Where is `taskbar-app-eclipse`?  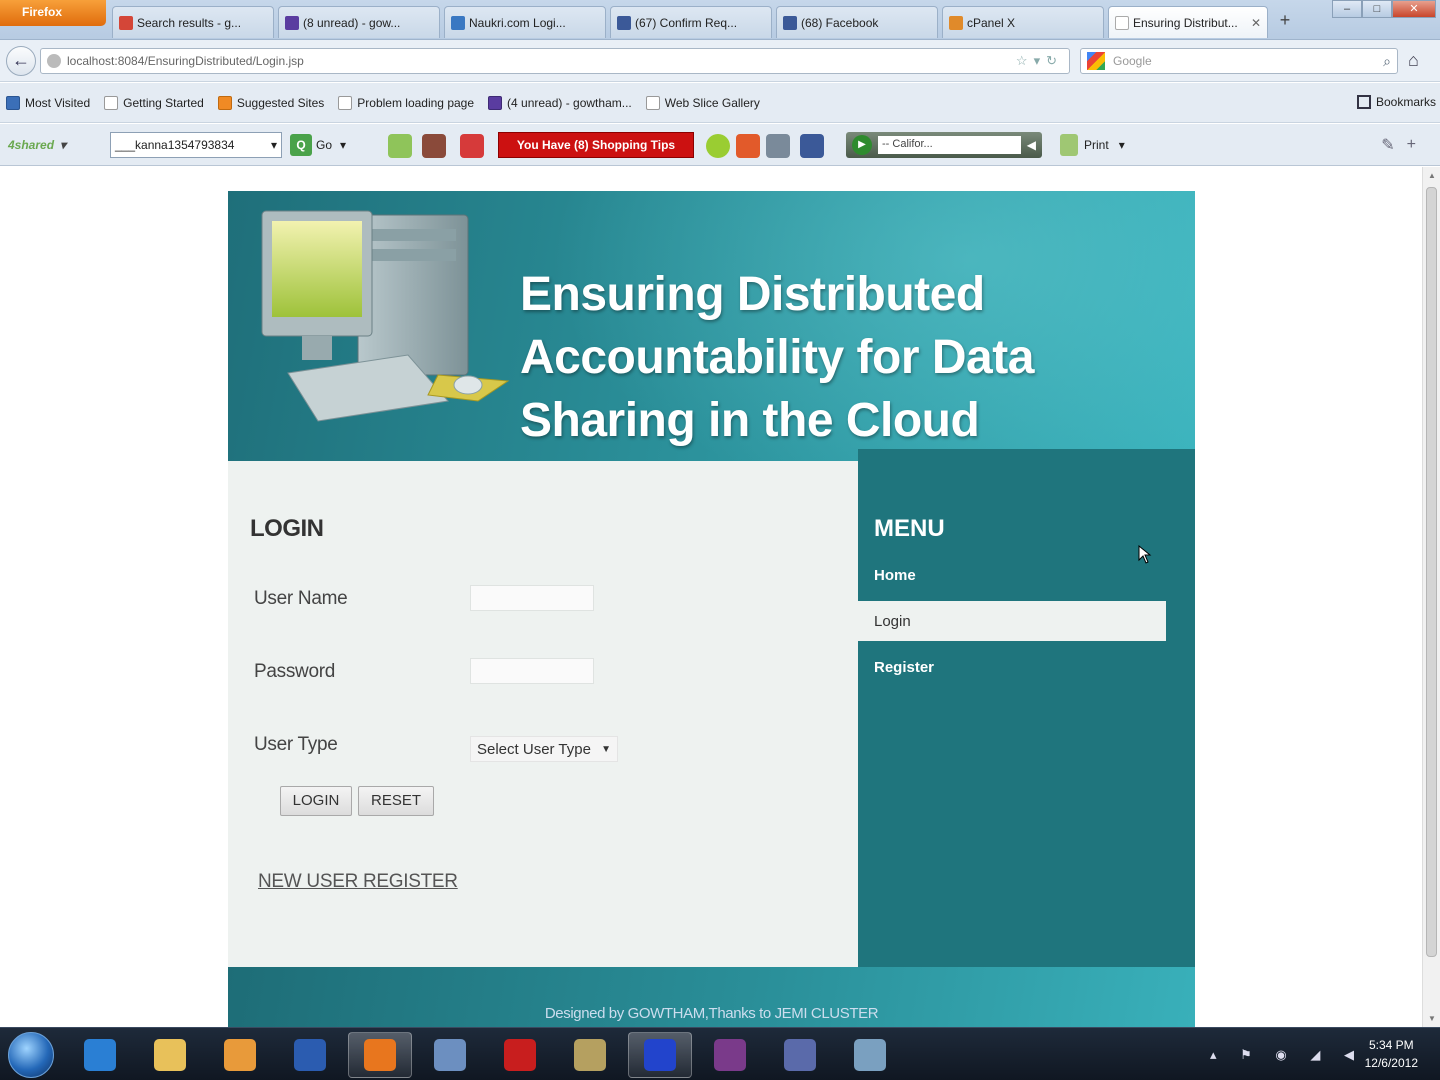
taskbar-app-eclipse is located at coordinates (800, 1055).